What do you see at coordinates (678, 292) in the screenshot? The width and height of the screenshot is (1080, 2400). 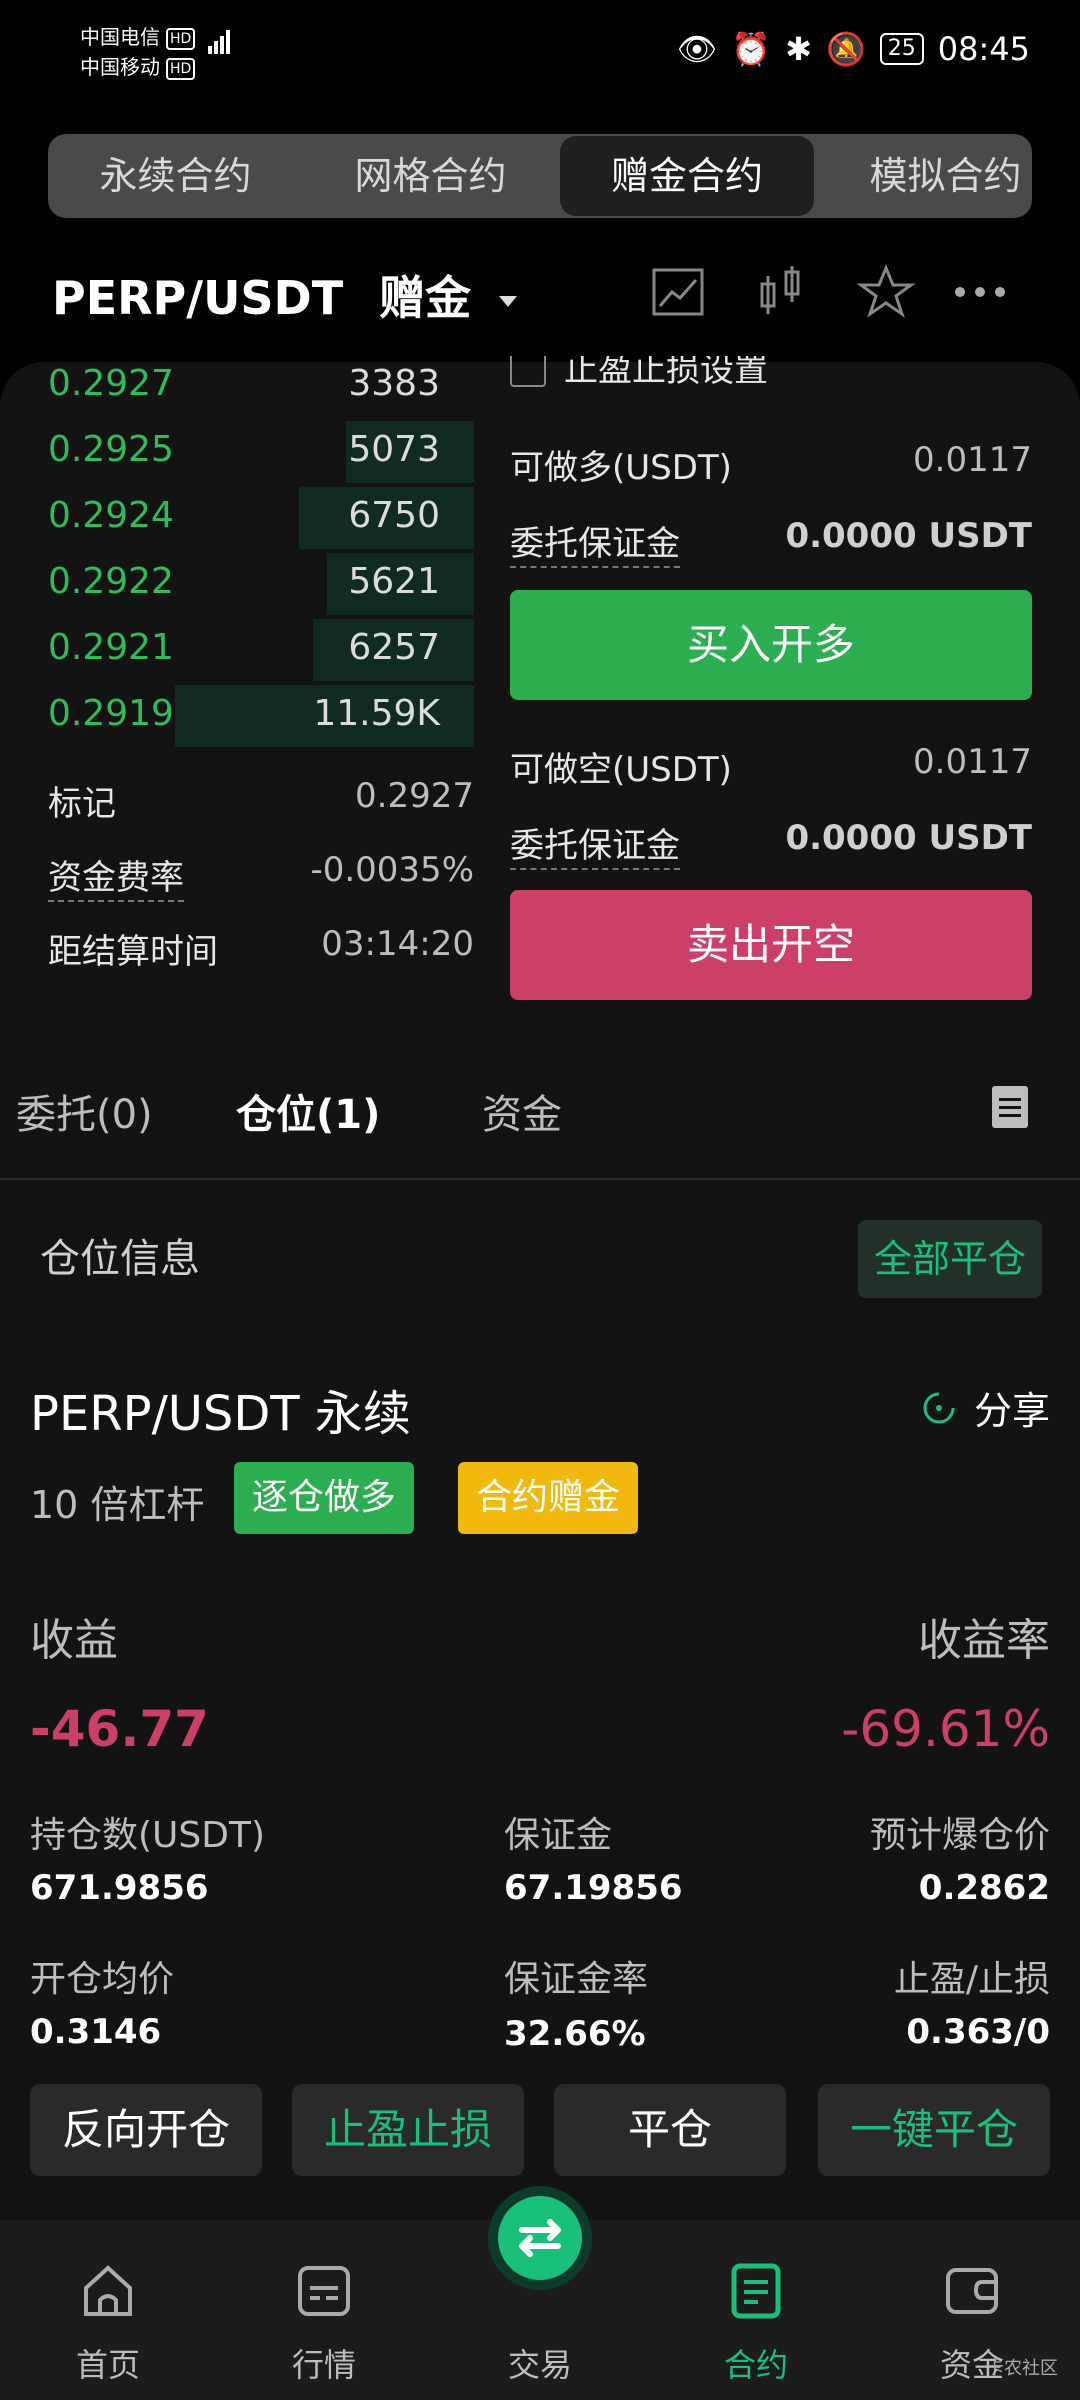 I see `chart-icon` at bounding box center [678, 292].